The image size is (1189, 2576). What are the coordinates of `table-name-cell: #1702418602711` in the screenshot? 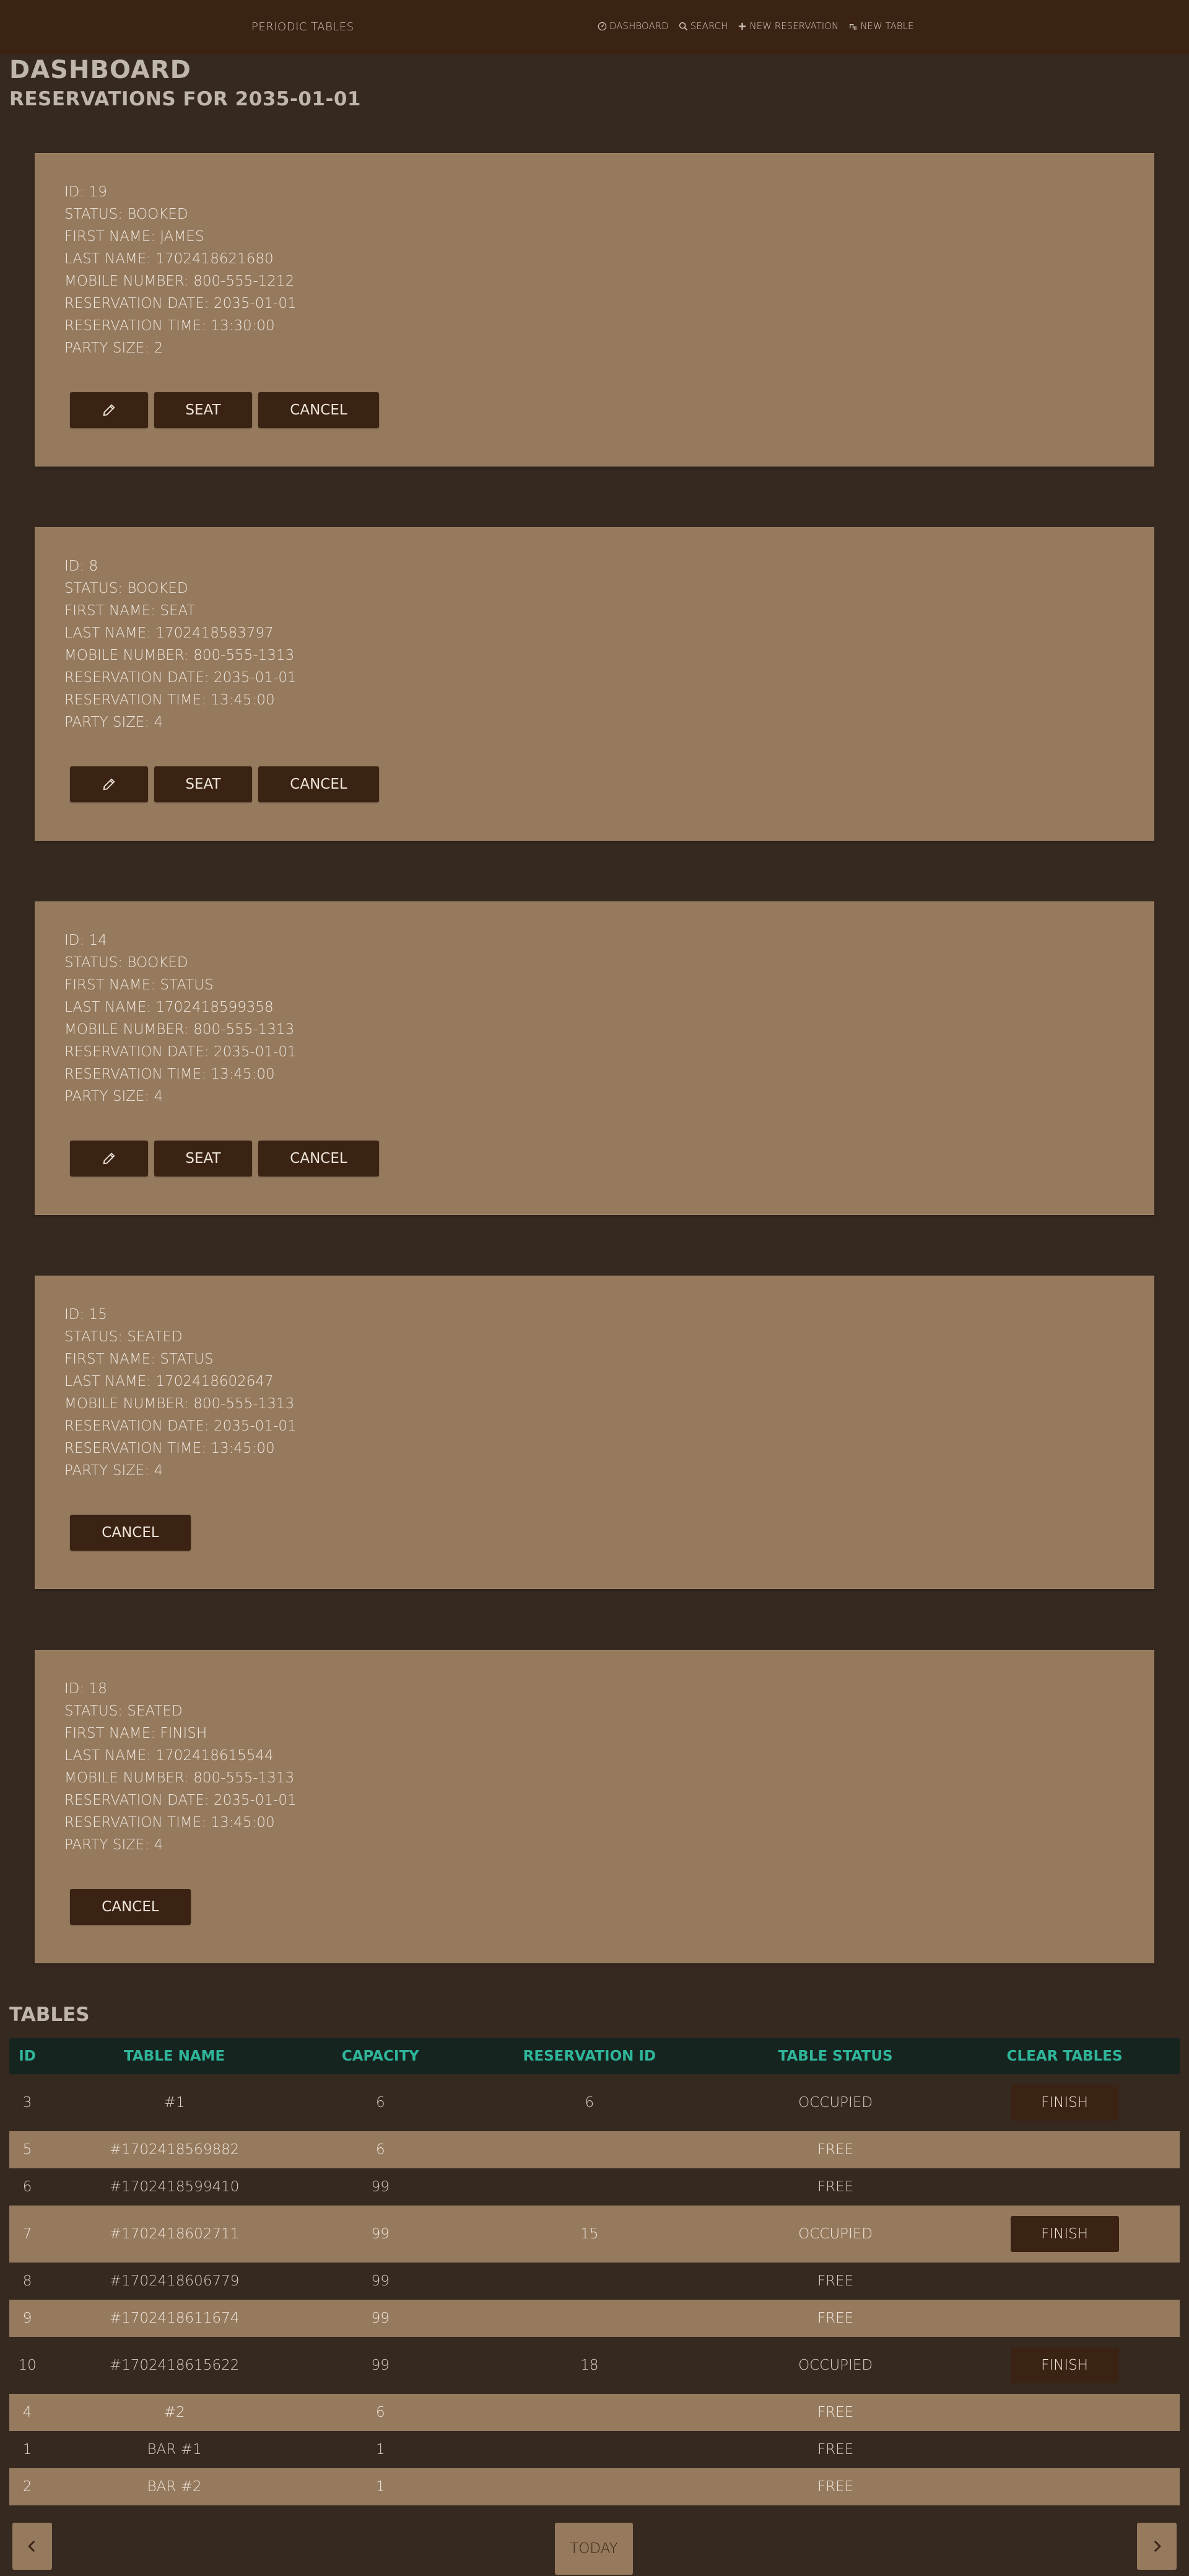 It's located at (174, 2234).